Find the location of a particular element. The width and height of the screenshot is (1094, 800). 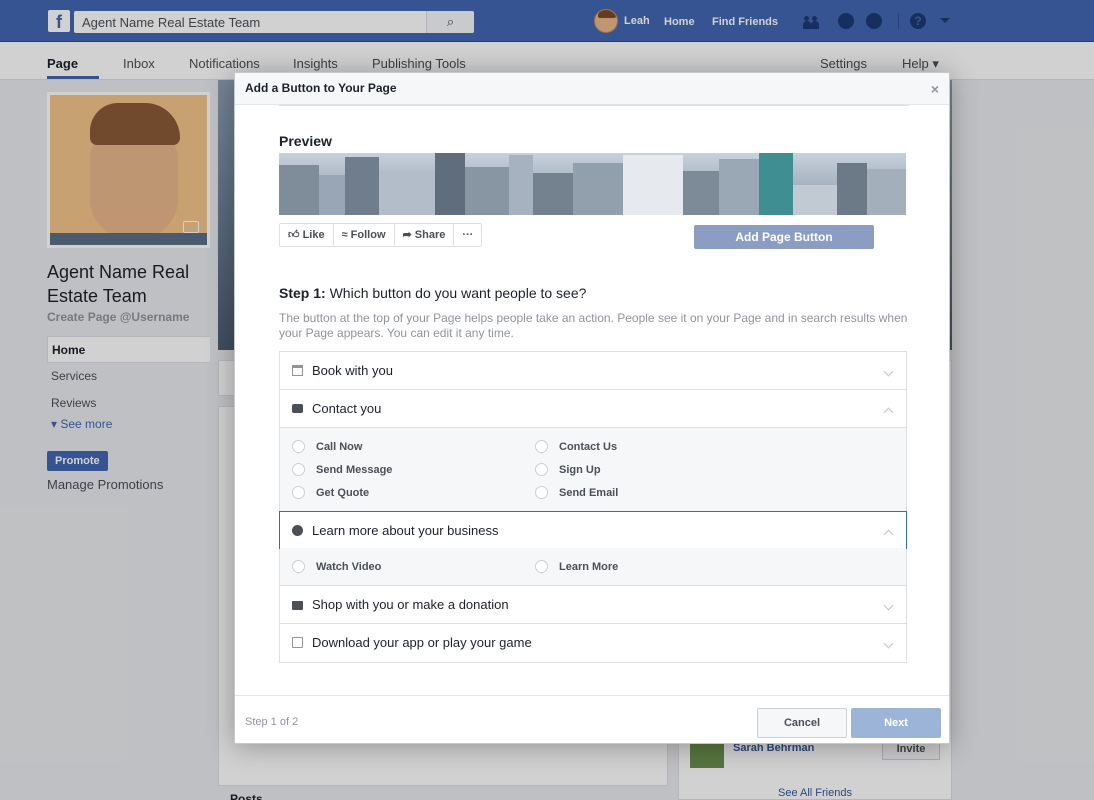

option-label: Get Quote is located at coordinates (343, 493).